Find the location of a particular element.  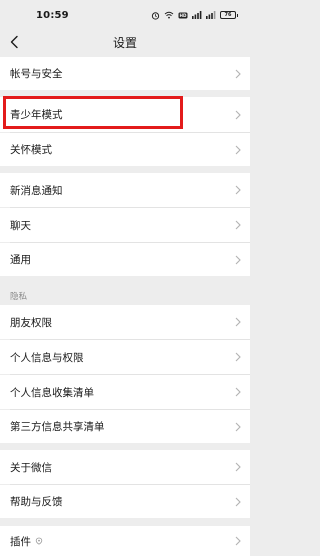

nav-bar: 设置 is located at coordinates (125, 42).